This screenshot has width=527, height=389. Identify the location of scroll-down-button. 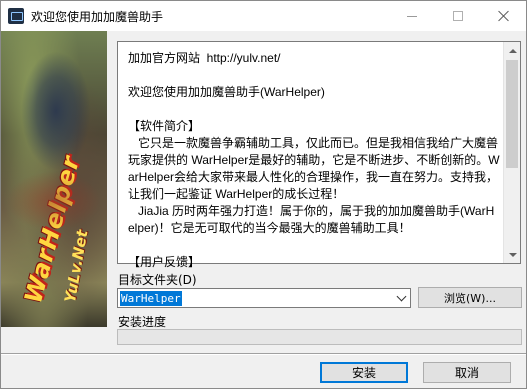
(512, 254).